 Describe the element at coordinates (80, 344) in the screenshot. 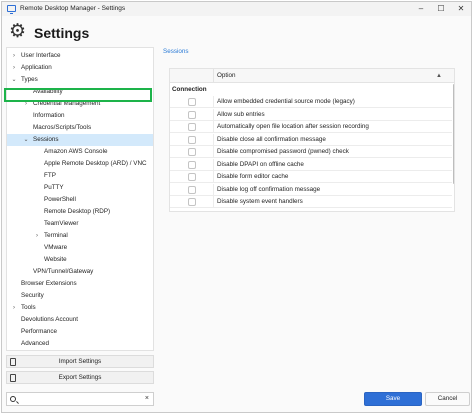

I see `sidebar-item: Advanced` at that location.